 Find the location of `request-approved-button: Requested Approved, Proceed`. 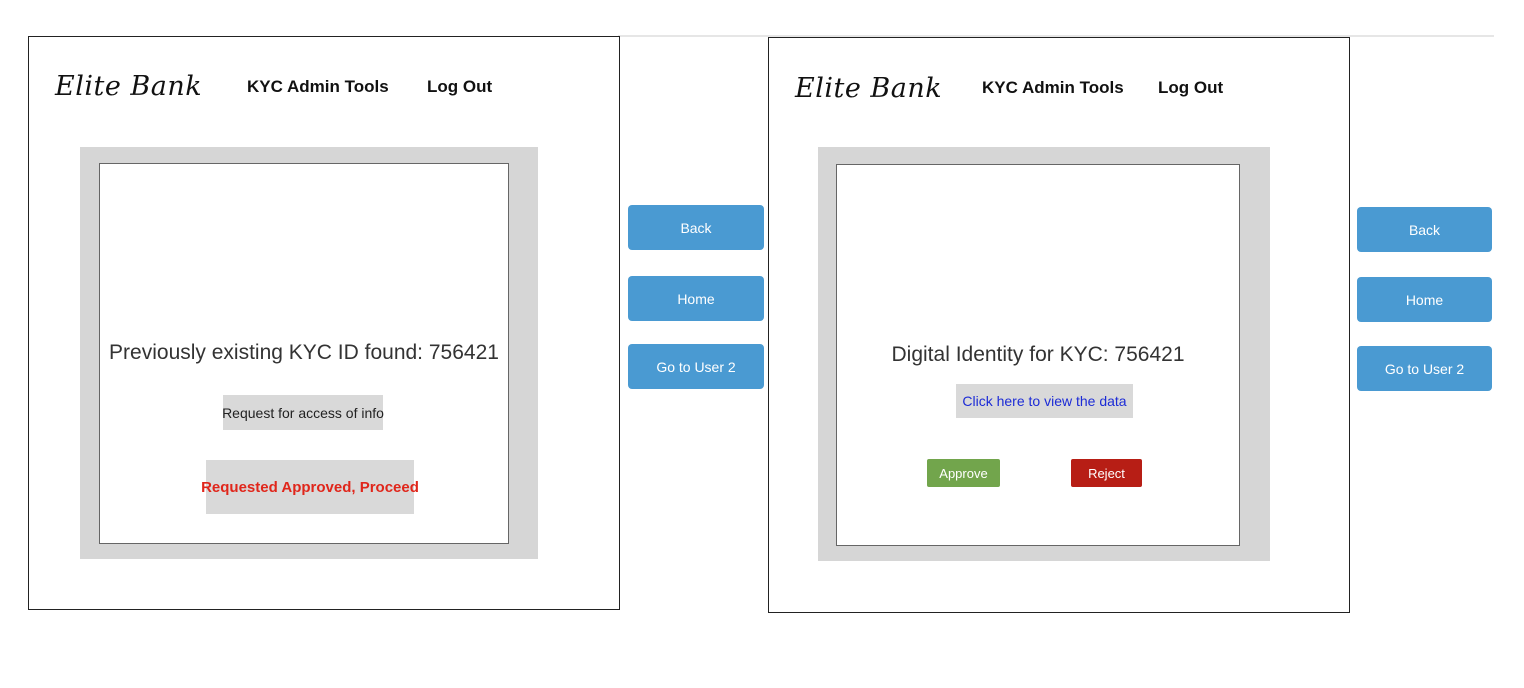

request-approved-button: Requested Approved, Proceed is located at coordinates (310, 487).